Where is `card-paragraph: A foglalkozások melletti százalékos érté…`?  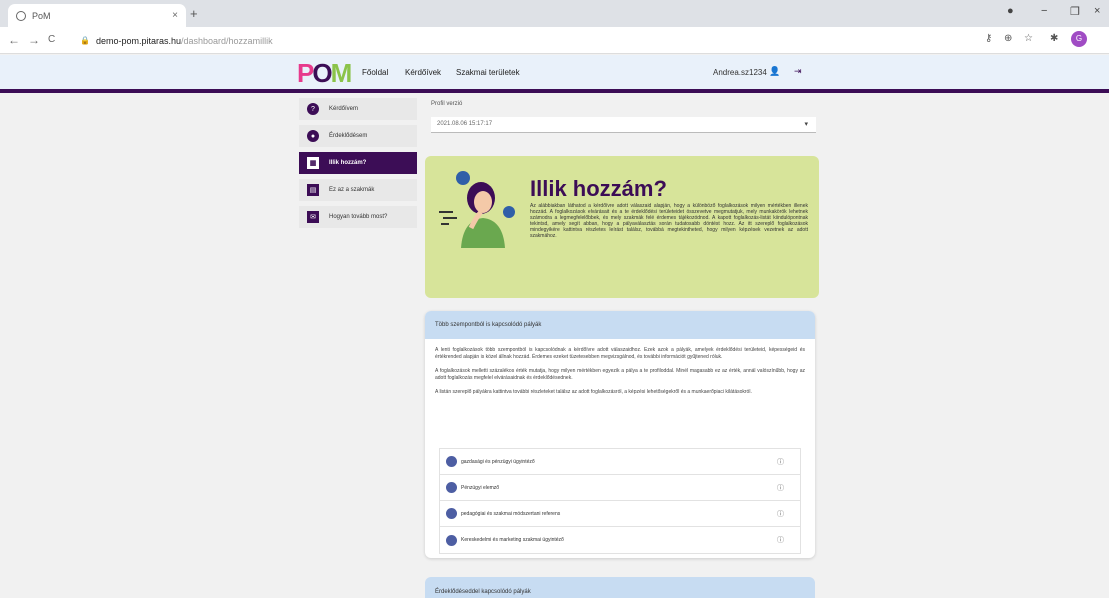 card-paragraph: A foglalkozások melletti százalékos érté… is located at coordinates (620, 374).